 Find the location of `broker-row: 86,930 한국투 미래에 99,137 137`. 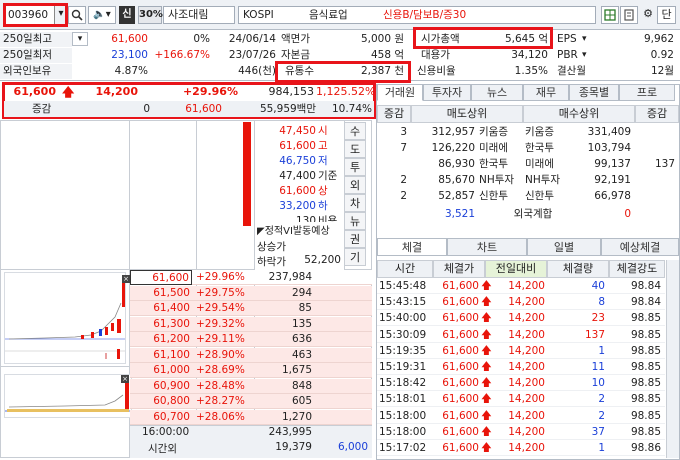

broker-row: 86,930 한국투 미래에 99,137 137 is located at coordinates (528, 164).